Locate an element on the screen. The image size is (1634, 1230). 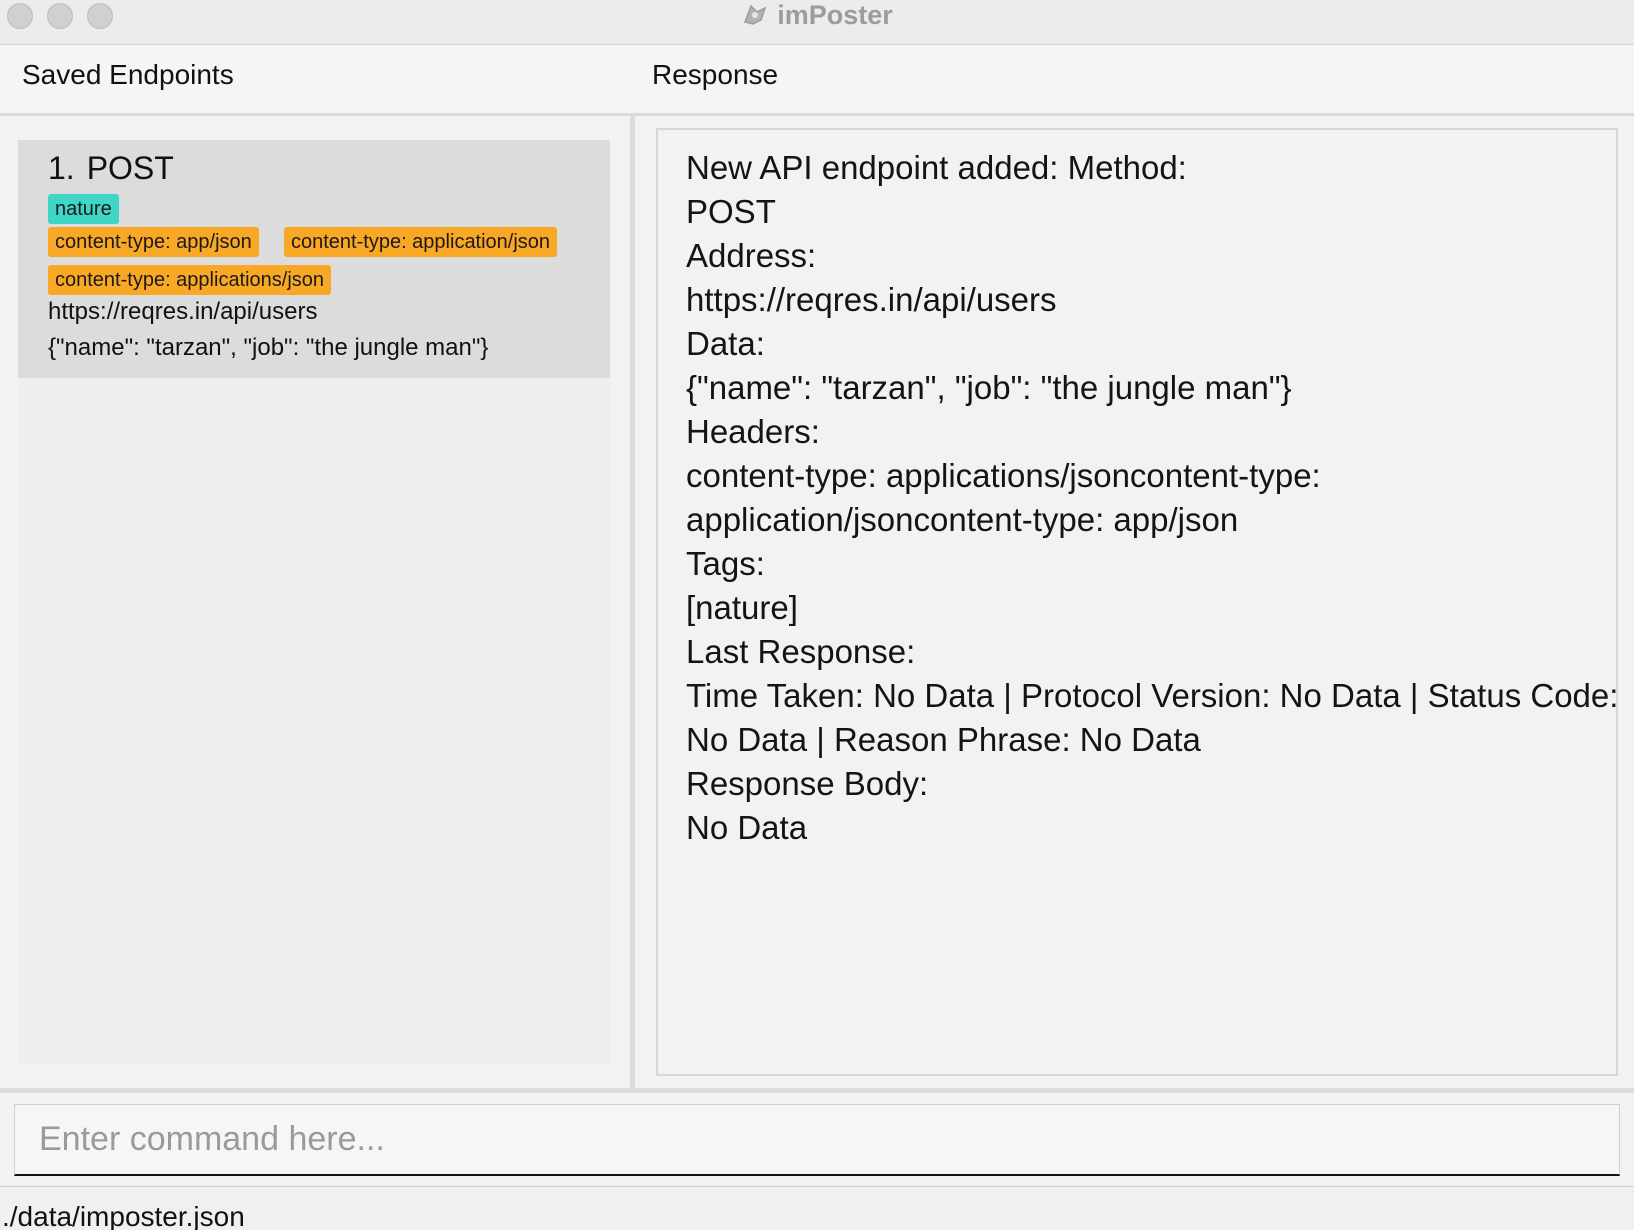
endpoint-header-badge: content-type: app/json is located at coordinates (153, 242).